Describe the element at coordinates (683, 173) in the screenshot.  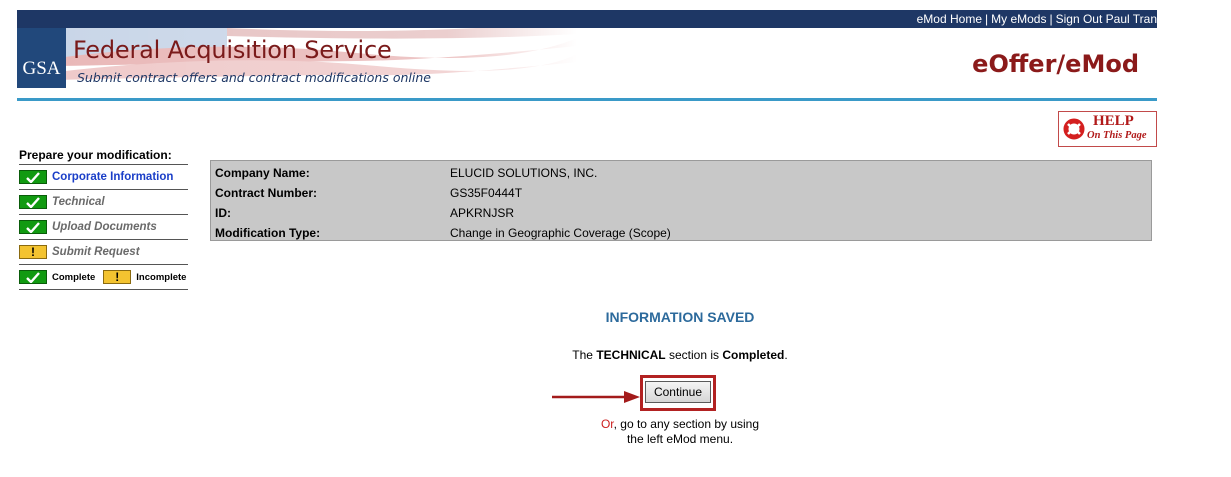
I see `info-row-company-name: Company Name: ELUCID SOLUTIONS, INC.` at that location.